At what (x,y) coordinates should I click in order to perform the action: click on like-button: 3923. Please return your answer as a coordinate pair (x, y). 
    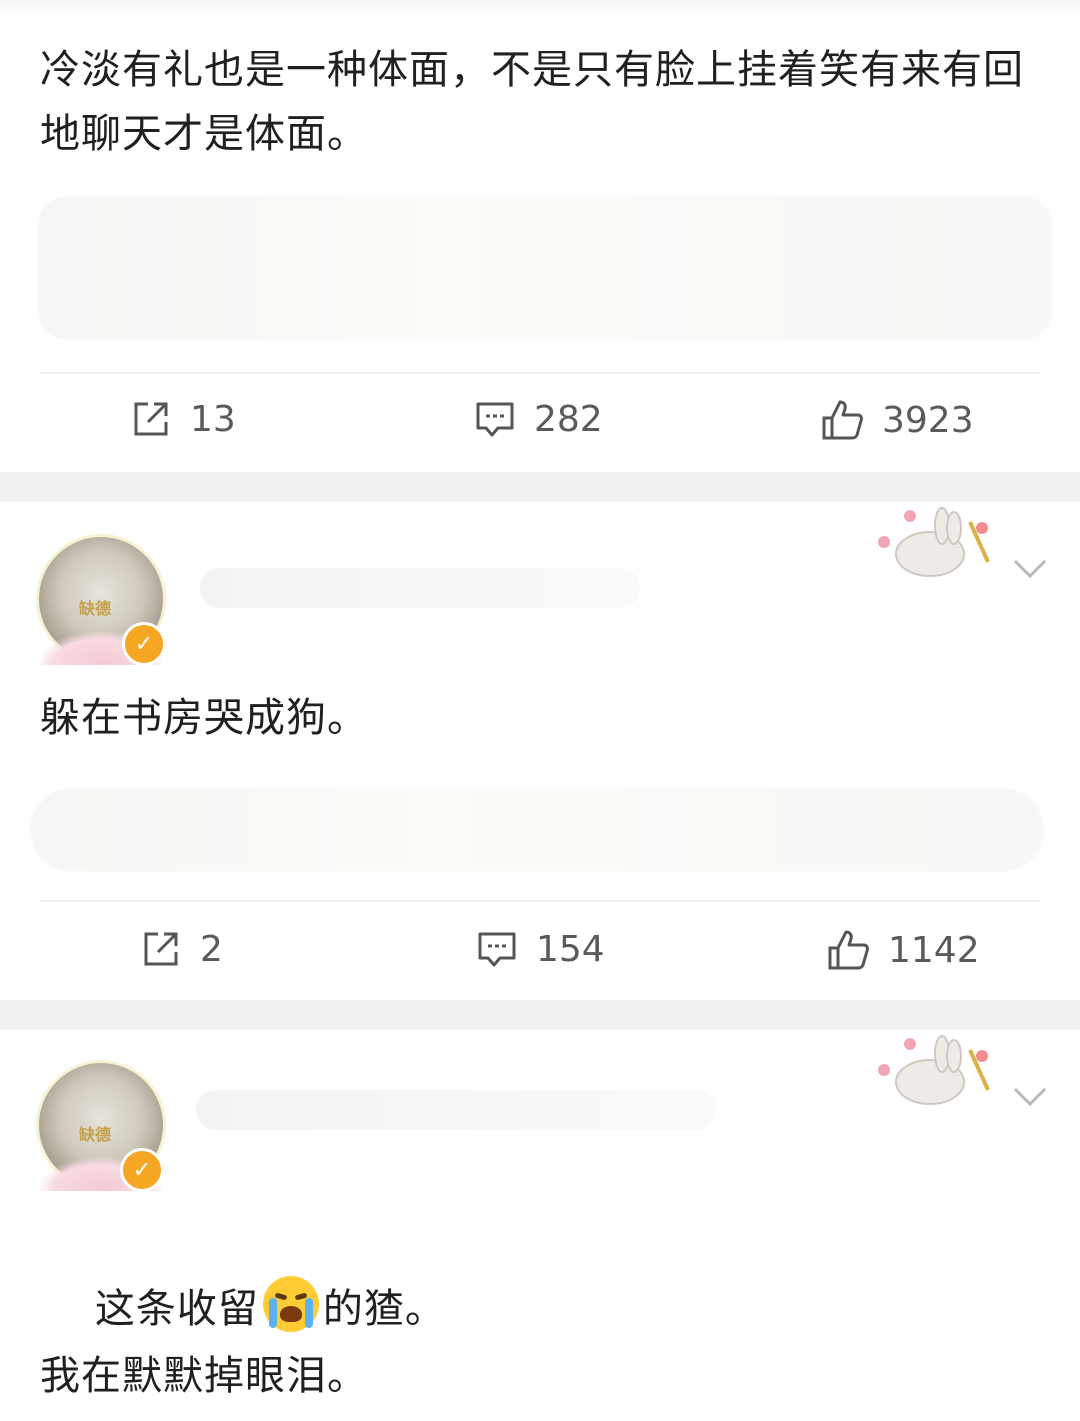
    Looking at the image, I should click on (897, 420).